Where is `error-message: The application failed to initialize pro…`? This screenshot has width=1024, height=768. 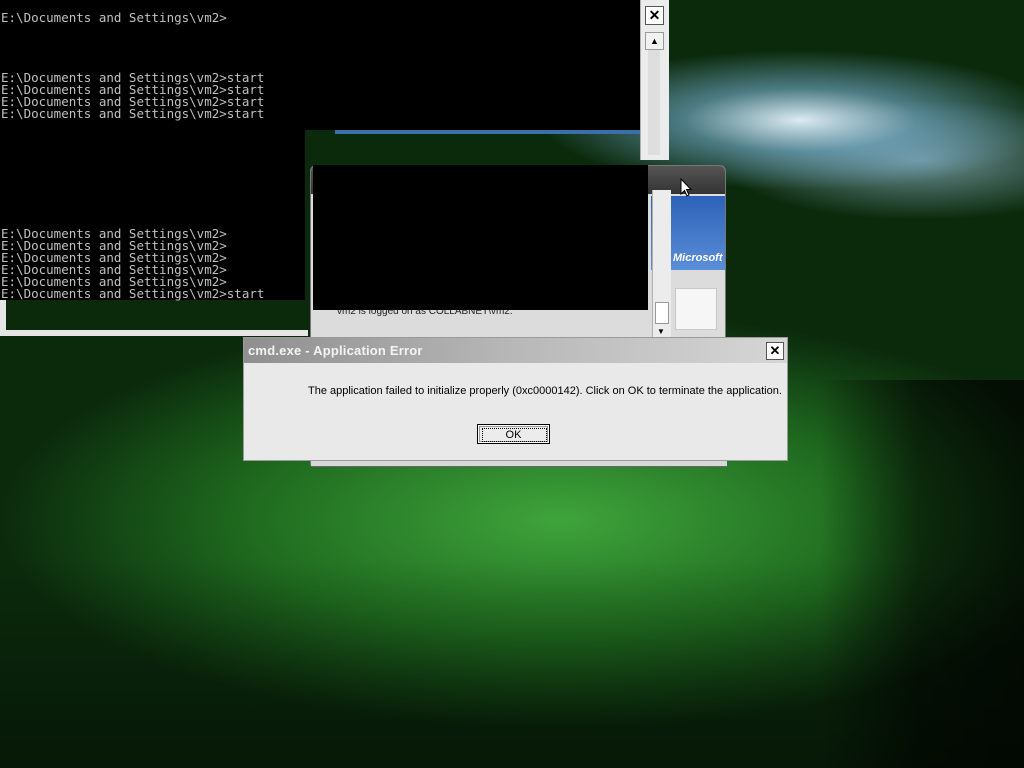
error-message: The application failed to initialize pro… is located at coordinates (545, 391).